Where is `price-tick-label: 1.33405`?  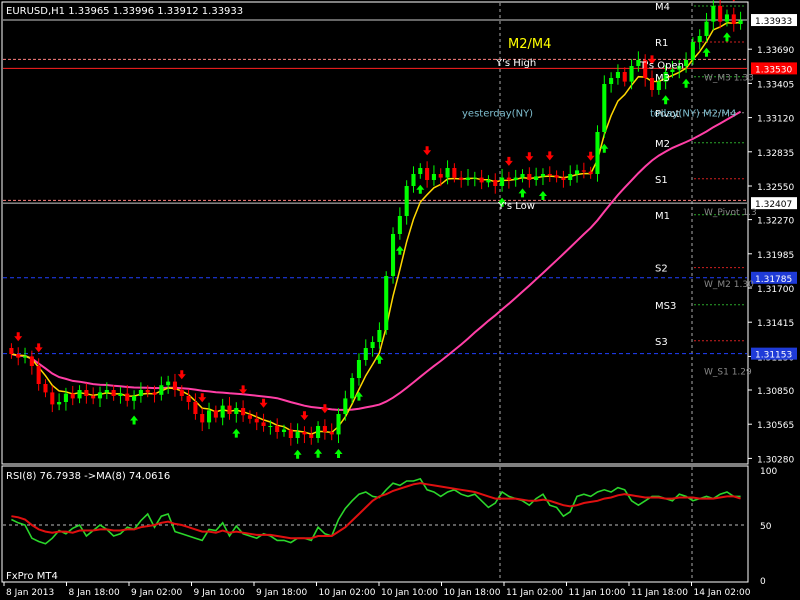 price-tick-label: 1.33405 is located at coordinates (775, 85).